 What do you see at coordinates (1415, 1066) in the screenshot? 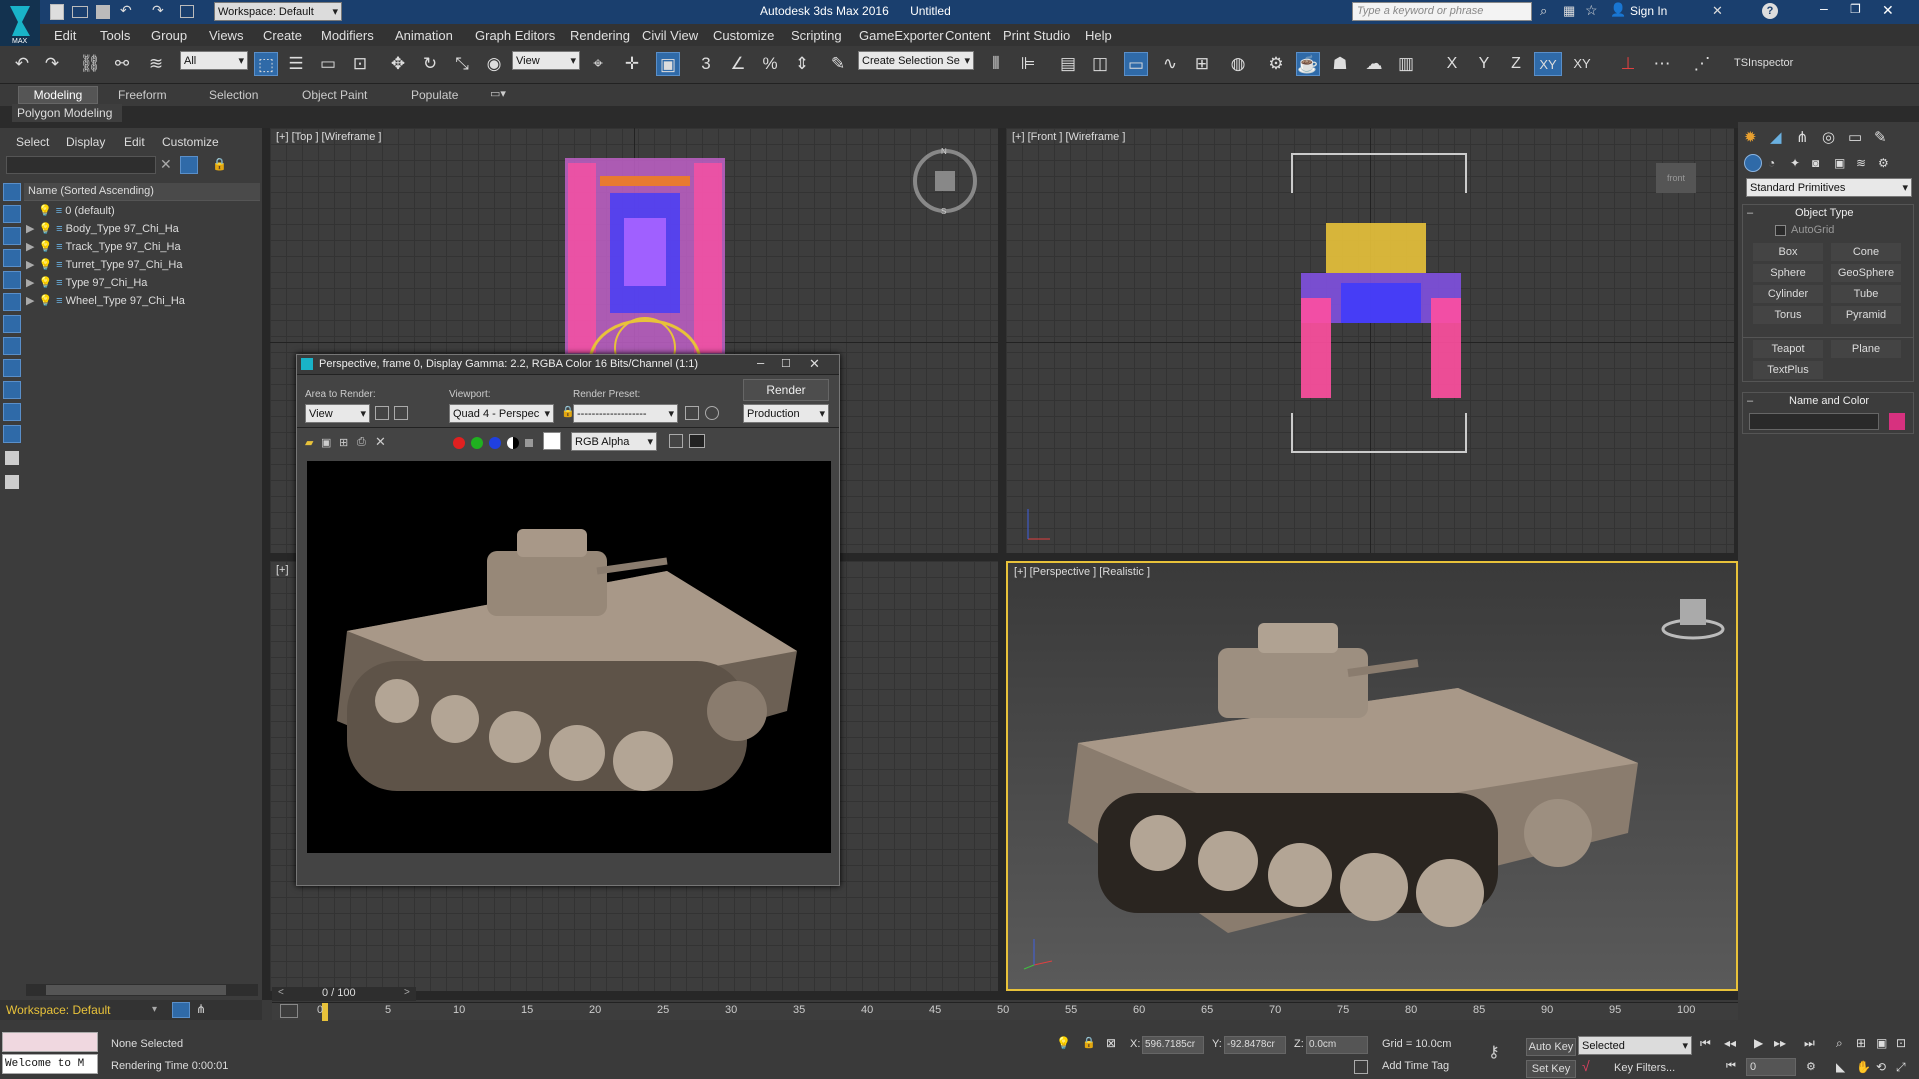
I see `add-time-tag-label: Add Time Tag` at bounding box center [1415, 1066].